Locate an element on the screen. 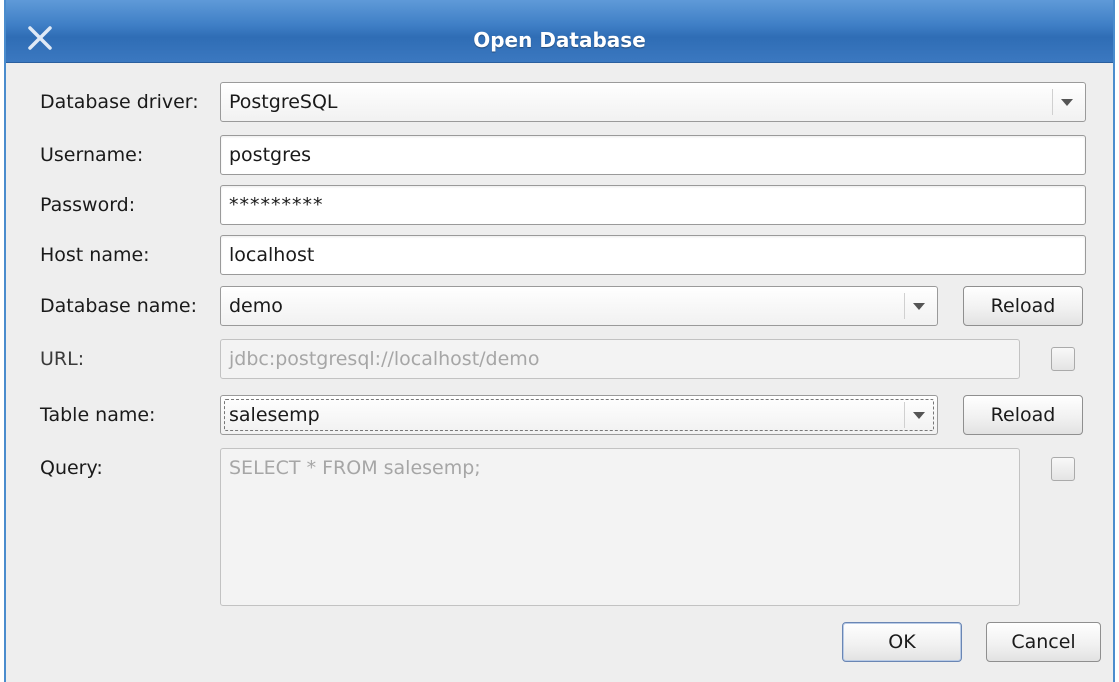 The width and height of the screenshot is (1119, 682). url-field: jdbc:postgresql://localhost/demo is located at coordinates (620, 359).